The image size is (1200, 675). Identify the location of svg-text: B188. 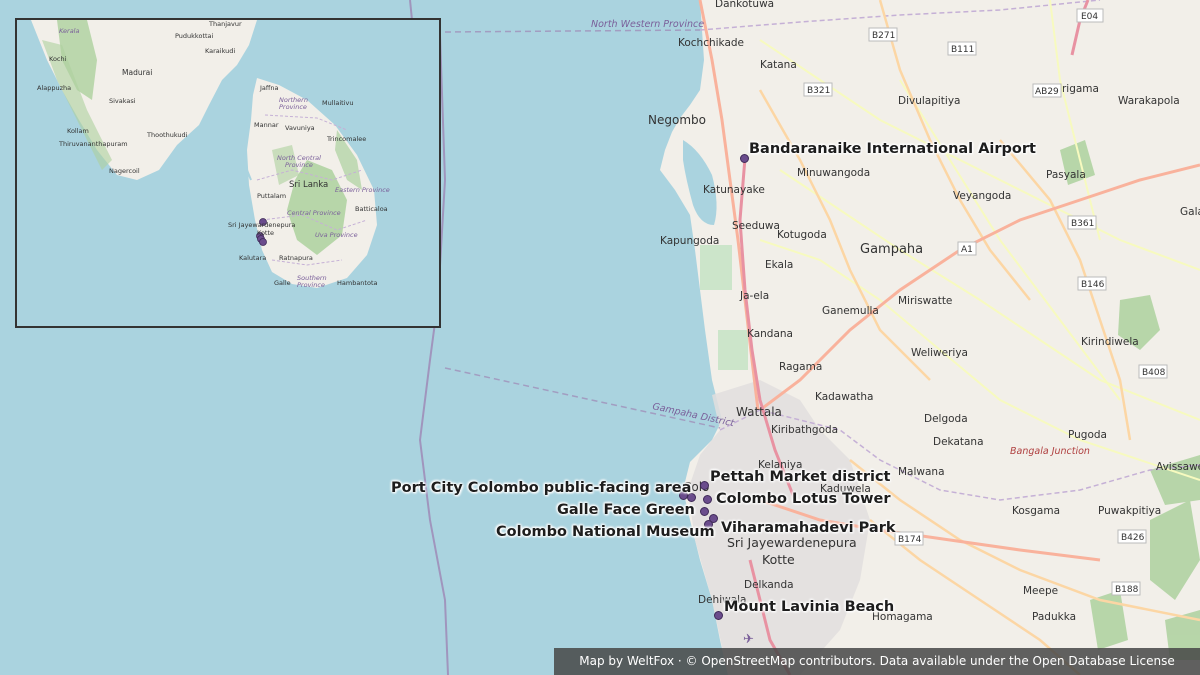
(1127, 590).